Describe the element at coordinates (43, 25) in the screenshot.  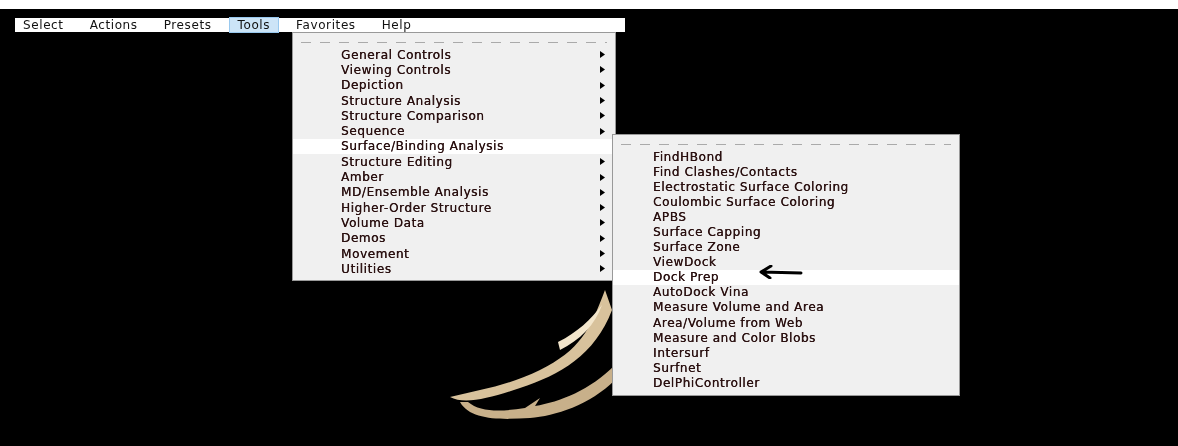
I see `menu-bar-item: Select` at that location.